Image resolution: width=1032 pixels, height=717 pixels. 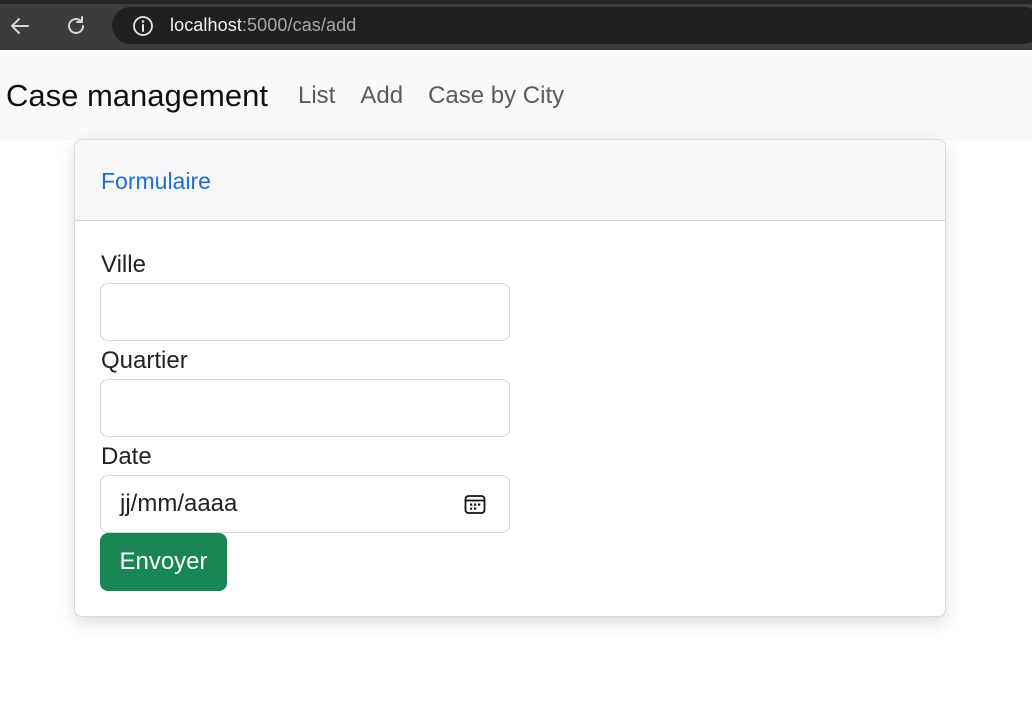 What do you see at coordinates (156, 180) in the screenshot?
I see `card-title: Formulaire` at bounding box center [156, 180].